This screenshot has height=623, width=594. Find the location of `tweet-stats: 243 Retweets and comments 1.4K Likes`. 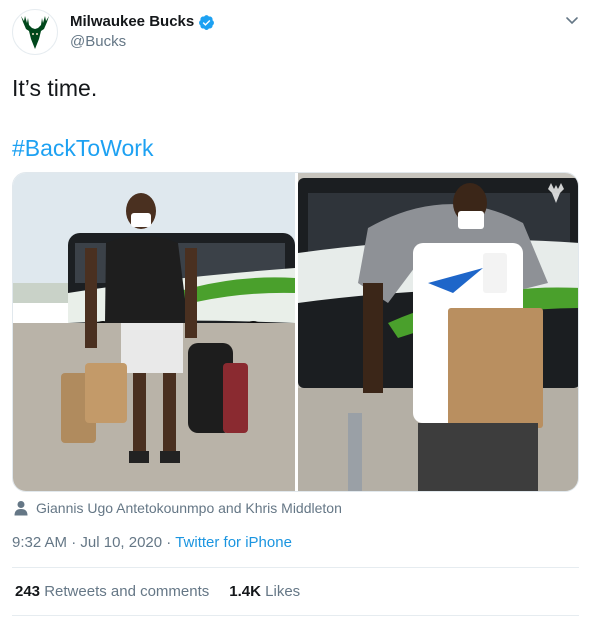

tweet-stats: 243 Retweets and comments 1.4K Likes is located at coordinates (157, 592).